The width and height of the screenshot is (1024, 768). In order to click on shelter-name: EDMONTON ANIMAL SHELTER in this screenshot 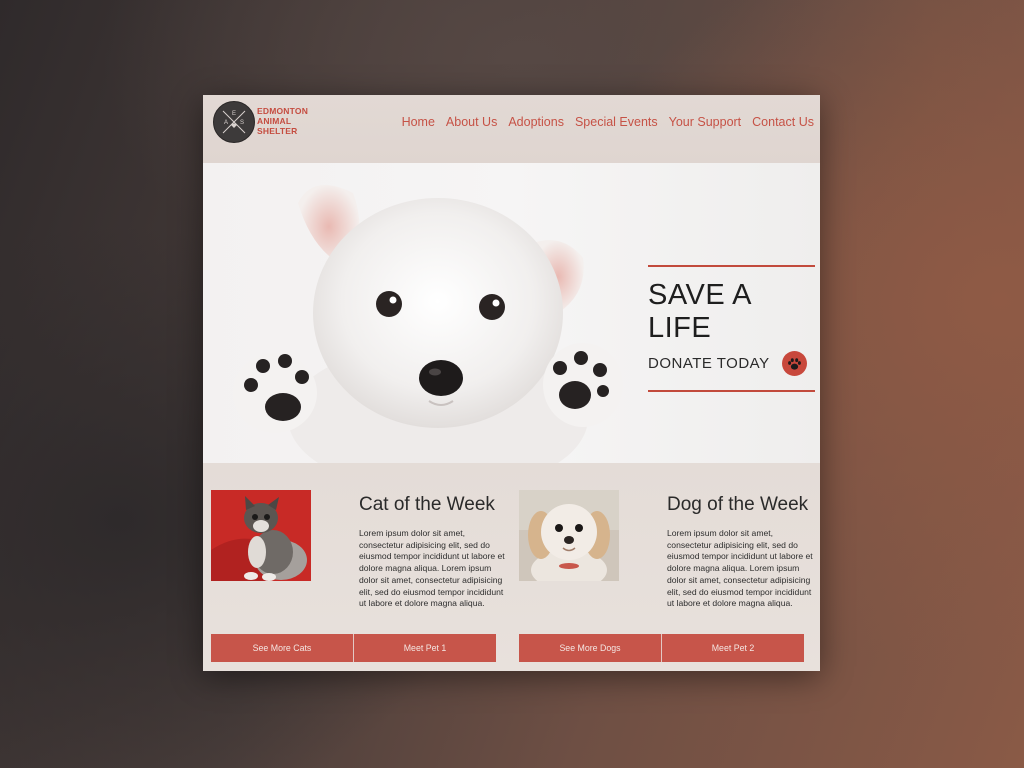, I will do `click(292, 121)`.